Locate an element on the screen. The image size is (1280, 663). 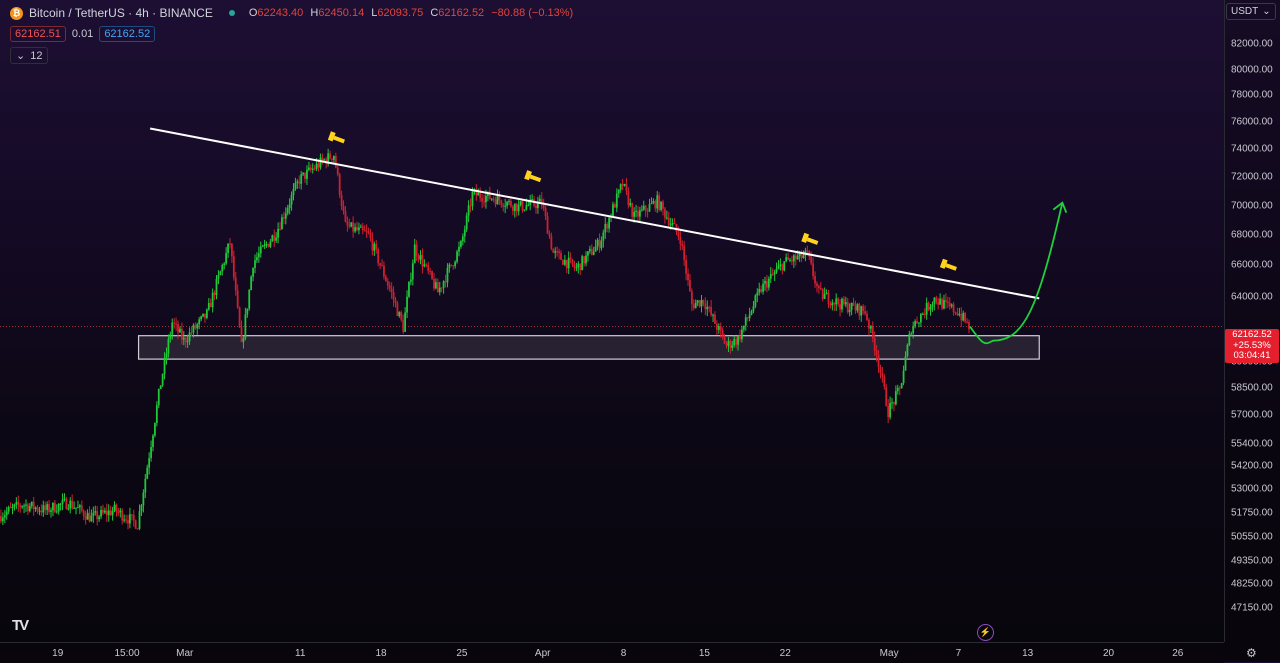
tradingview-logo-icon: TV is located at coordinates (20, 625).